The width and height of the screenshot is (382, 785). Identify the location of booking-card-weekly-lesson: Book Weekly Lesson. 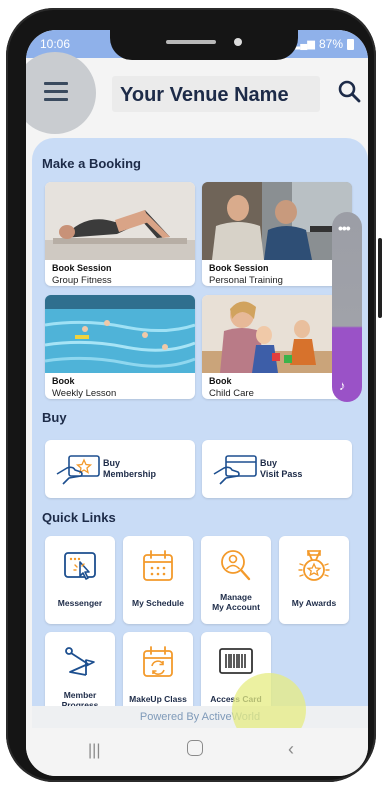
(120, 347).